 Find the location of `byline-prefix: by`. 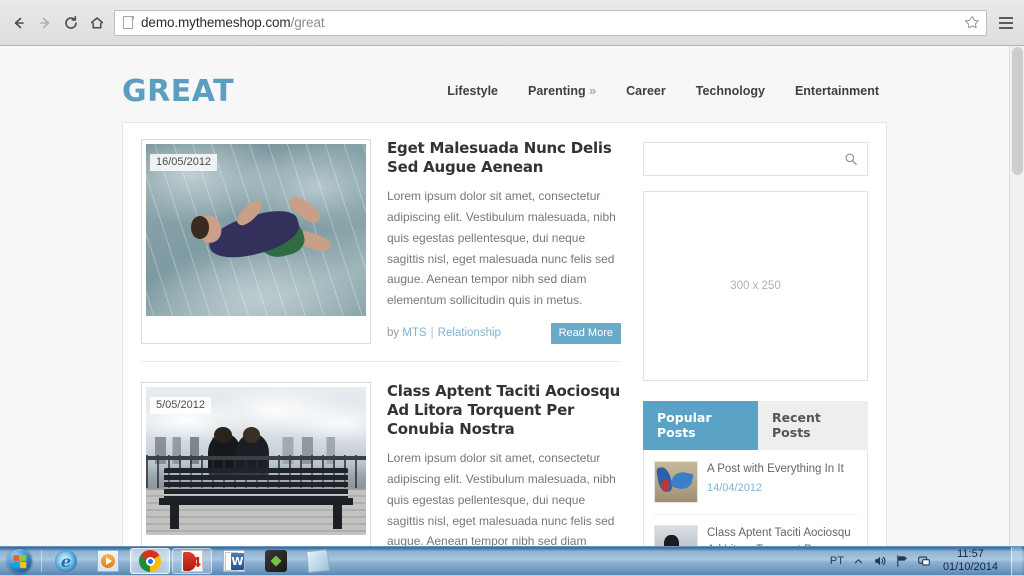

byline-prefix: by is located at coordinates (393, 333).